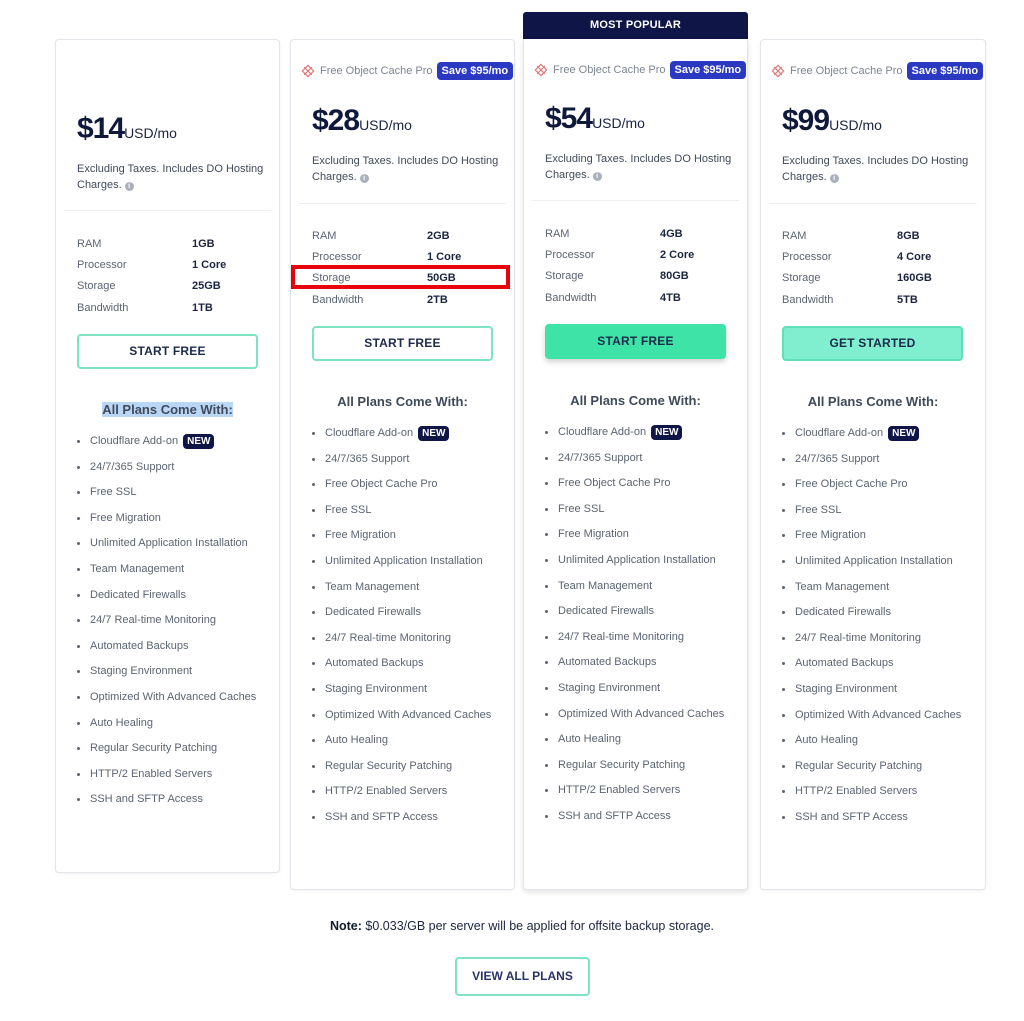 This screenshot has height=1021, width=1024. I want to click on get-started-button: GET STARTED, so click(872, 343).